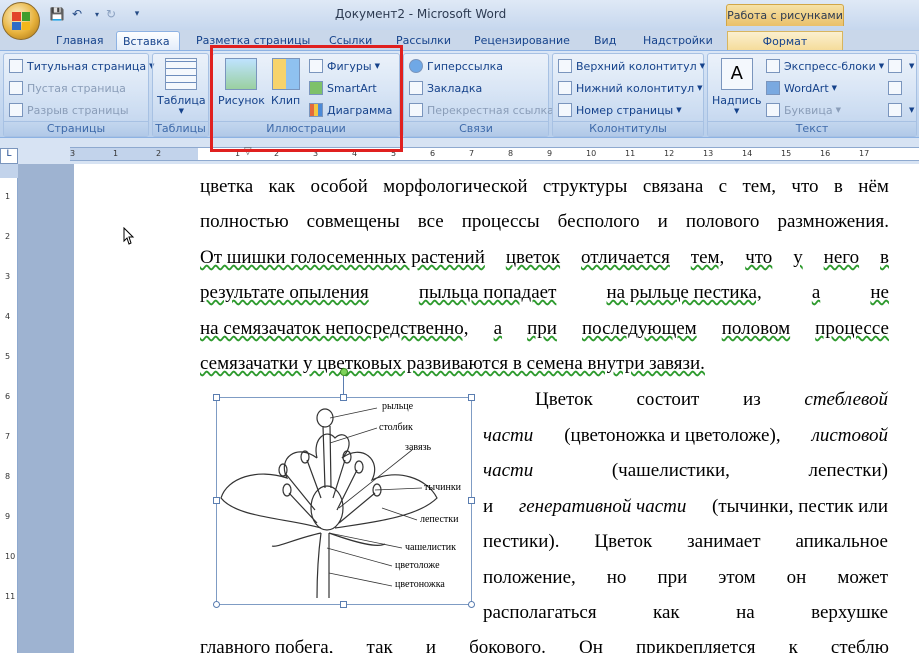 The width and height of the screenshot is (919, 653). I want to click on qat-customize-icon: ▾, so click(137, 14).